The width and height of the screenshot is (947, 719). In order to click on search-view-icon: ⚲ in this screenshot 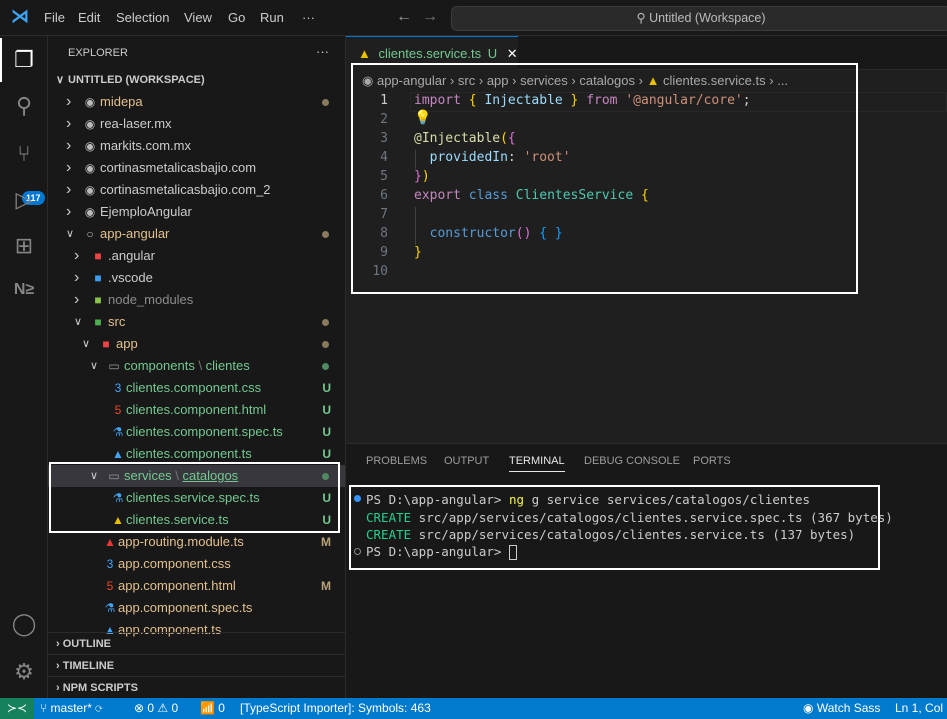, I will do `click(24, 106)`.